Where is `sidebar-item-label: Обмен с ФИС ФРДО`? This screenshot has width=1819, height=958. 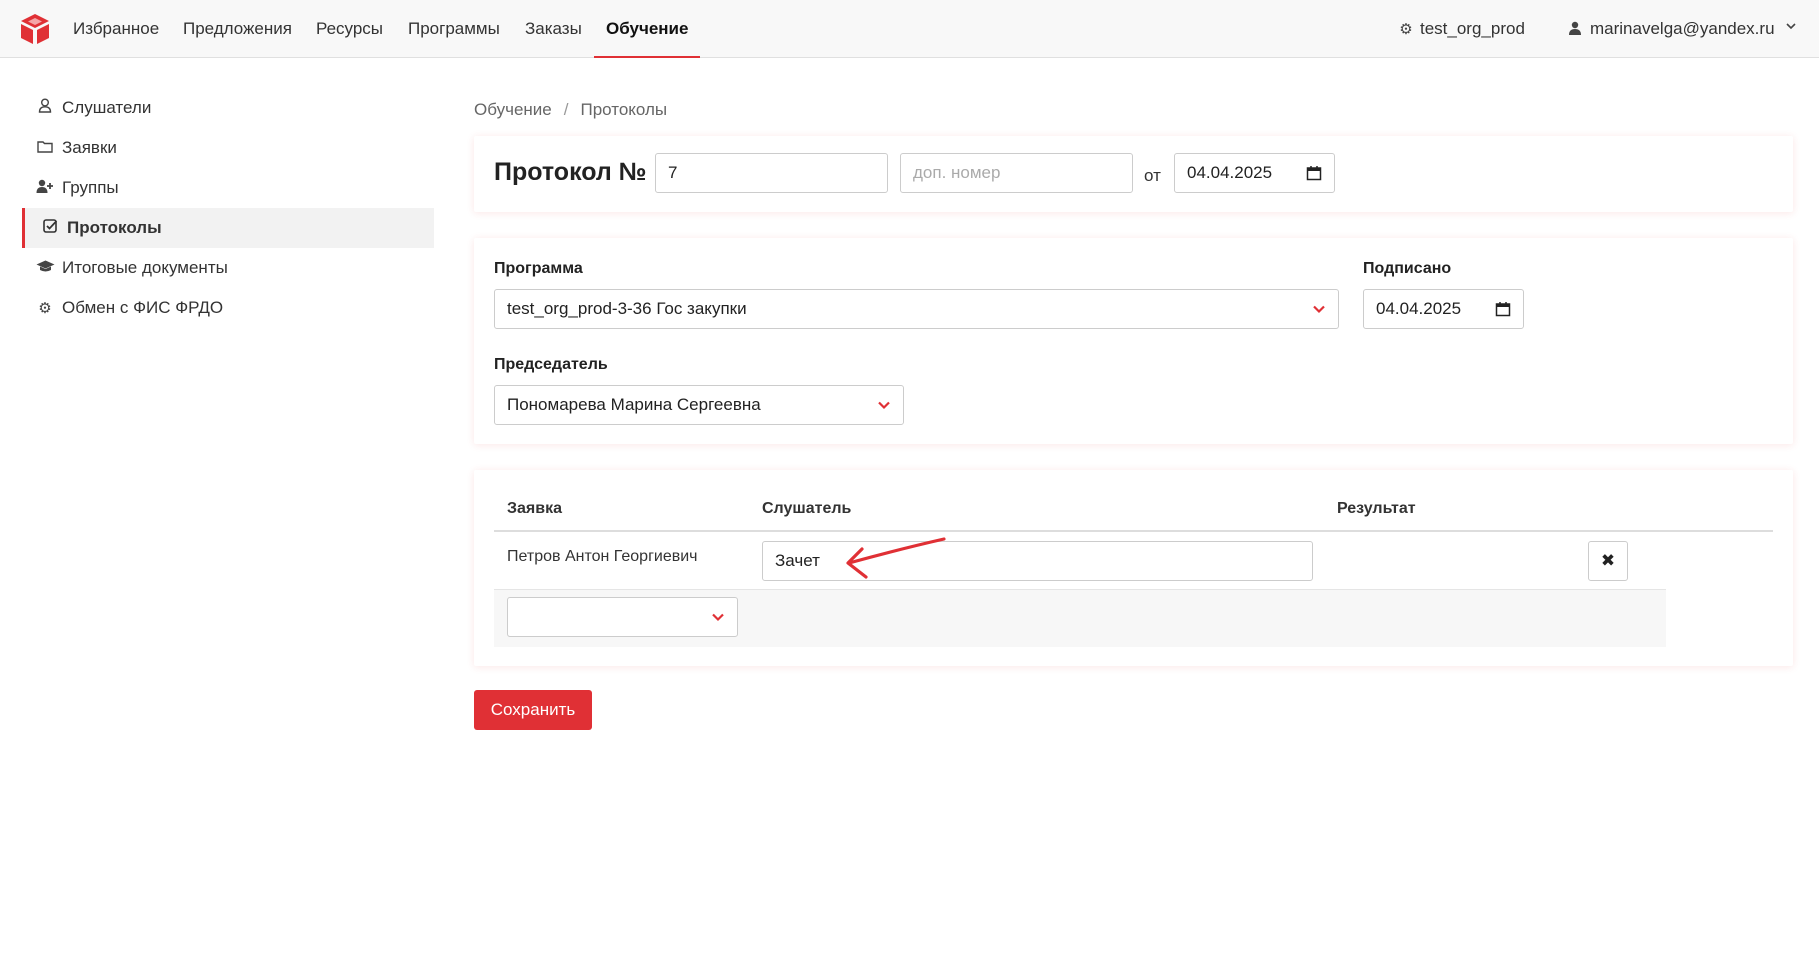 sidebar-item-label: Обмен с ФИС ФРДО is located at coordinates (143, 307).